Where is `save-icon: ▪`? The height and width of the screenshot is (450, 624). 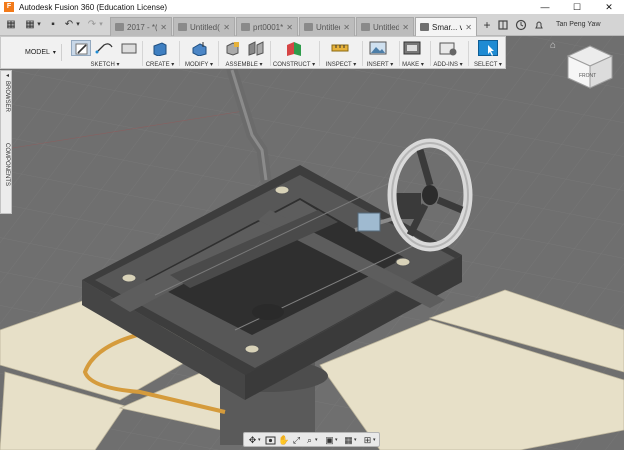 save-icon: ▪ is located at coordinates (53, 25).